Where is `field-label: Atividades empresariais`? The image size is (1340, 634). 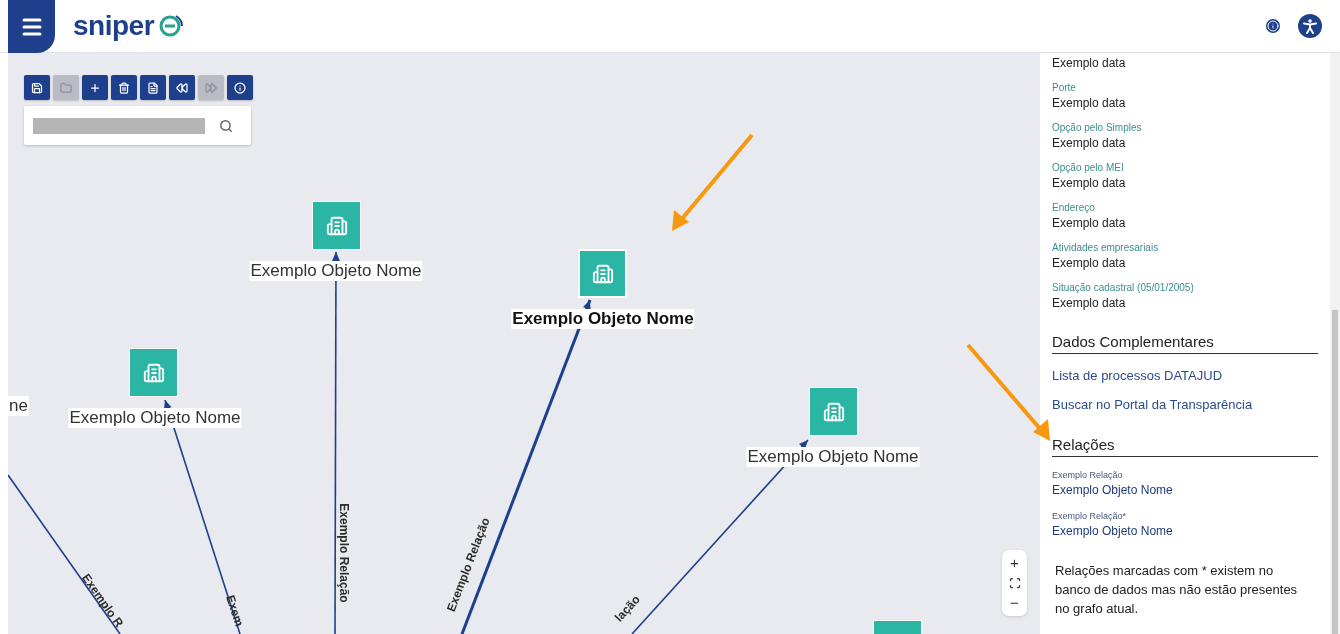 field-label: Atividades empresariais is located at coordinates (1106, 248).